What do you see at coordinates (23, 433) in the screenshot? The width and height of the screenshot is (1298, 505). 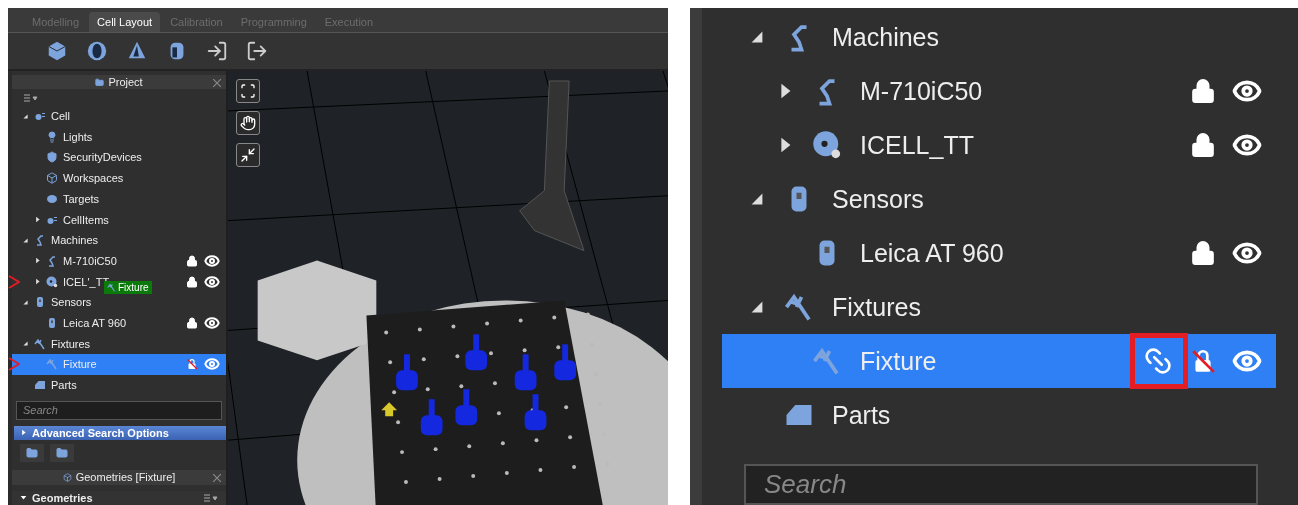 I see `caret-right-icon` at bounding box center [23, 433].